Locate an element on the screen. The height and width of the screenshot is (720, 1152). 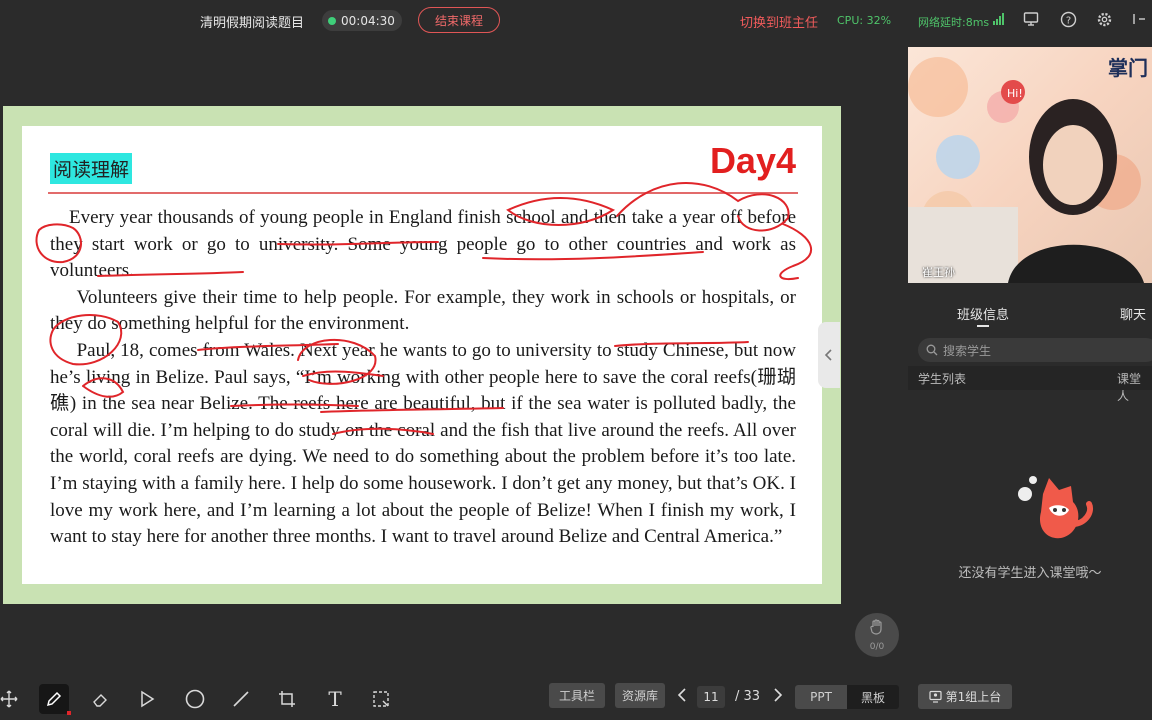
lesson-timer: 00:04:30 is located at coordinates (362, 20).